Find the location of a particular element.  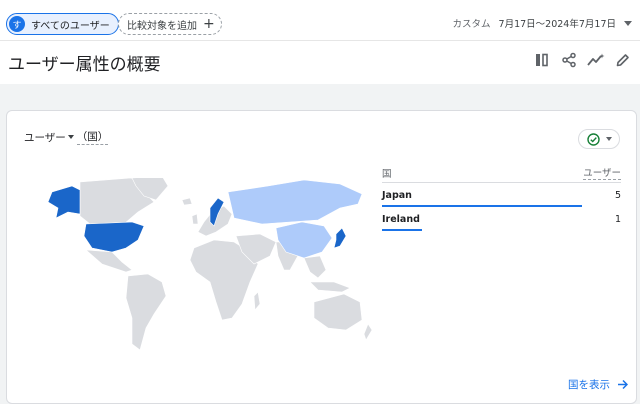

table-row: Japan 5 is located at coordinates (501, 195).